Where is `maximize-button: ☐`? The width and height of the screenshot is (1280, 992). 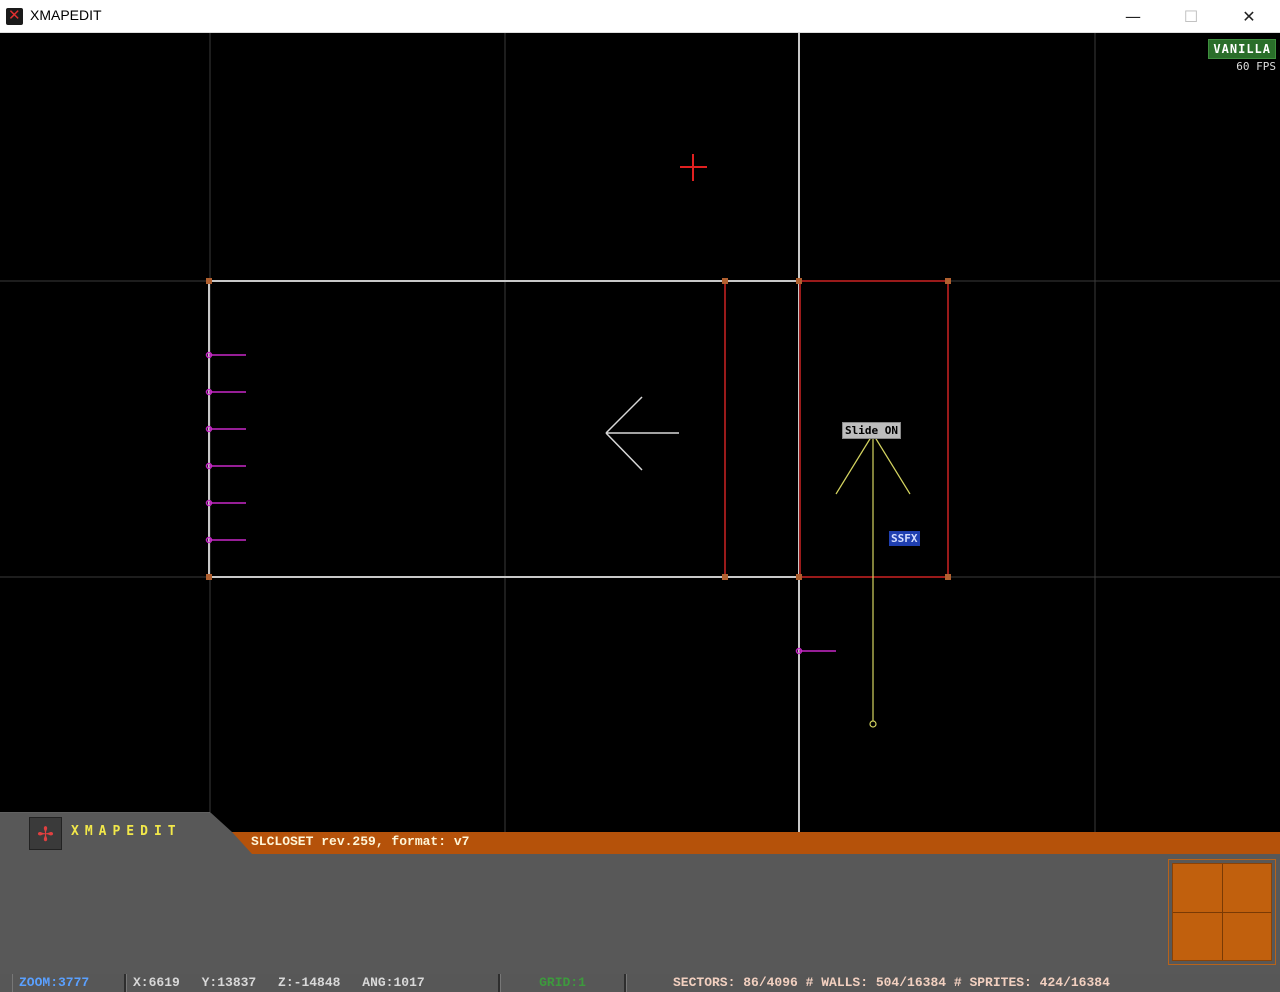
maximize-button: ☐ is located at coordinates (1191, 16).